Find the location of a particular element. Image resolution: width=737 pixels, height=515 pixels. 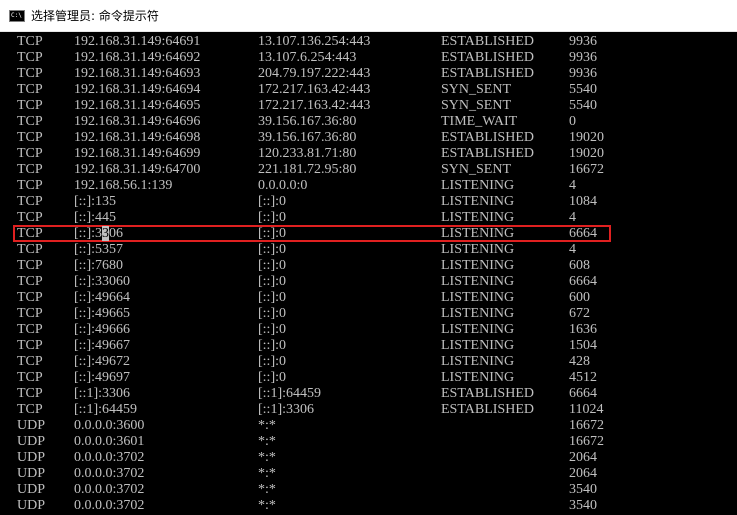

pid-cell: 9936 is located at coordinates (583, 41).